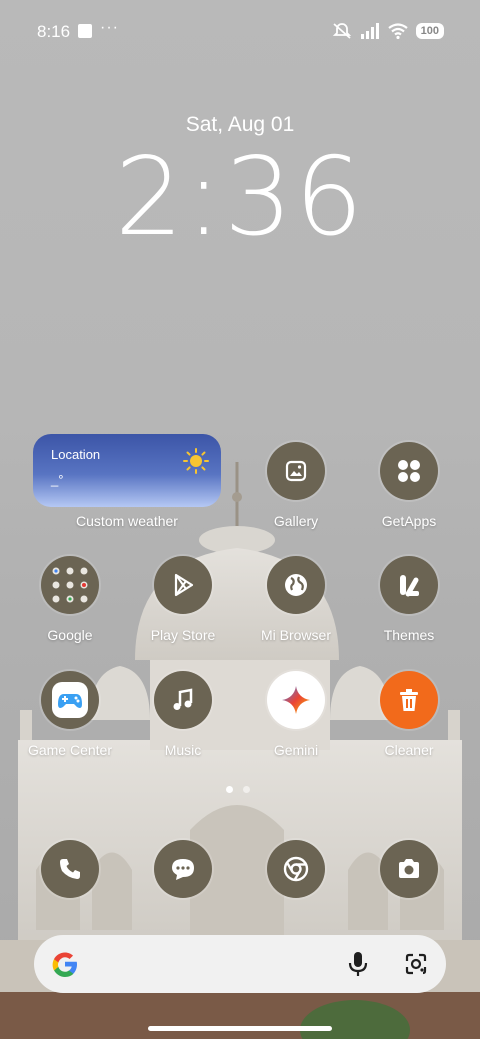 The height and width of the screenshot is (1039, 480). Describe the element at coordinates (409, 750) in the screenshot. I see `cleaner-label: Cleaner` at that location.